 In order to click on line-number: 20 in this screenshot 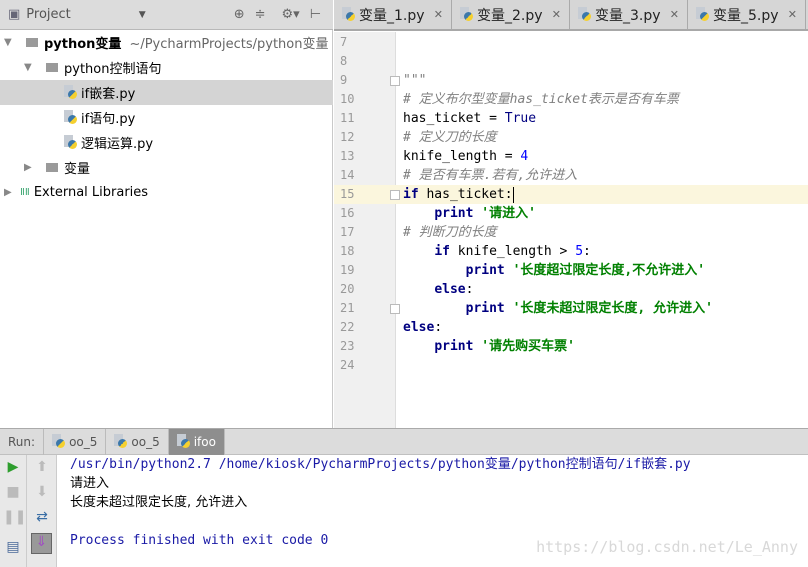, I will do `click(347, 289)`.